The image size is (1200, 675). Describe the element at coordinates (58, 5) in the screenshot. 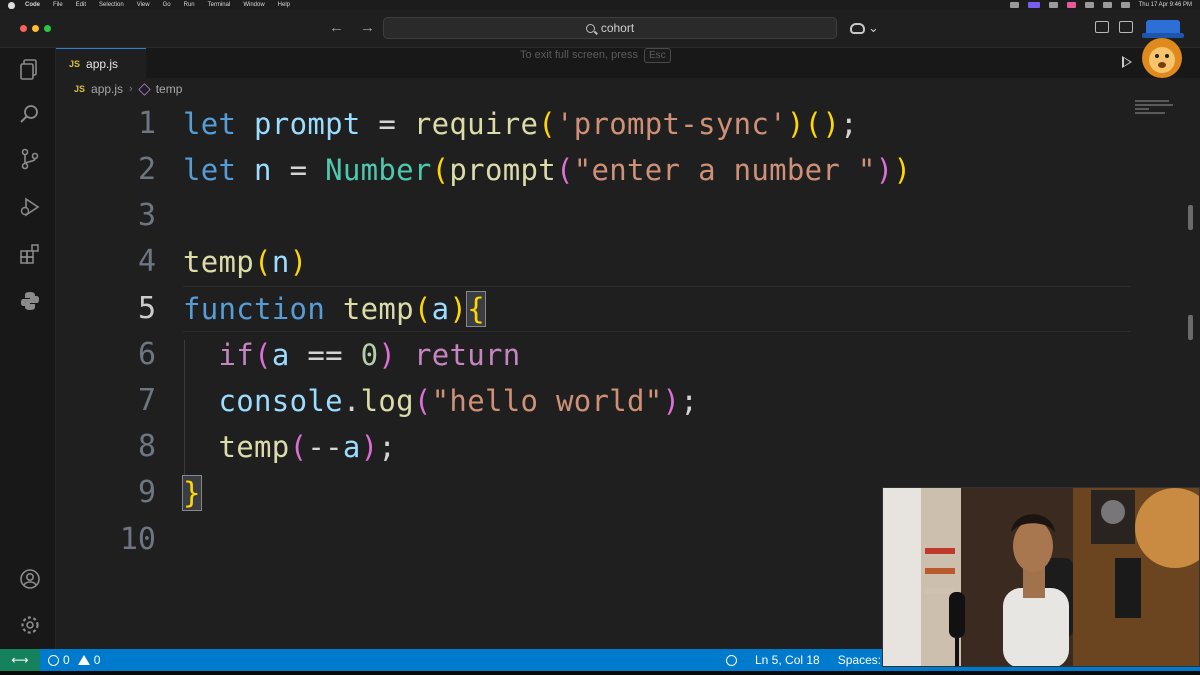

I see `menu-file: File` at that location.